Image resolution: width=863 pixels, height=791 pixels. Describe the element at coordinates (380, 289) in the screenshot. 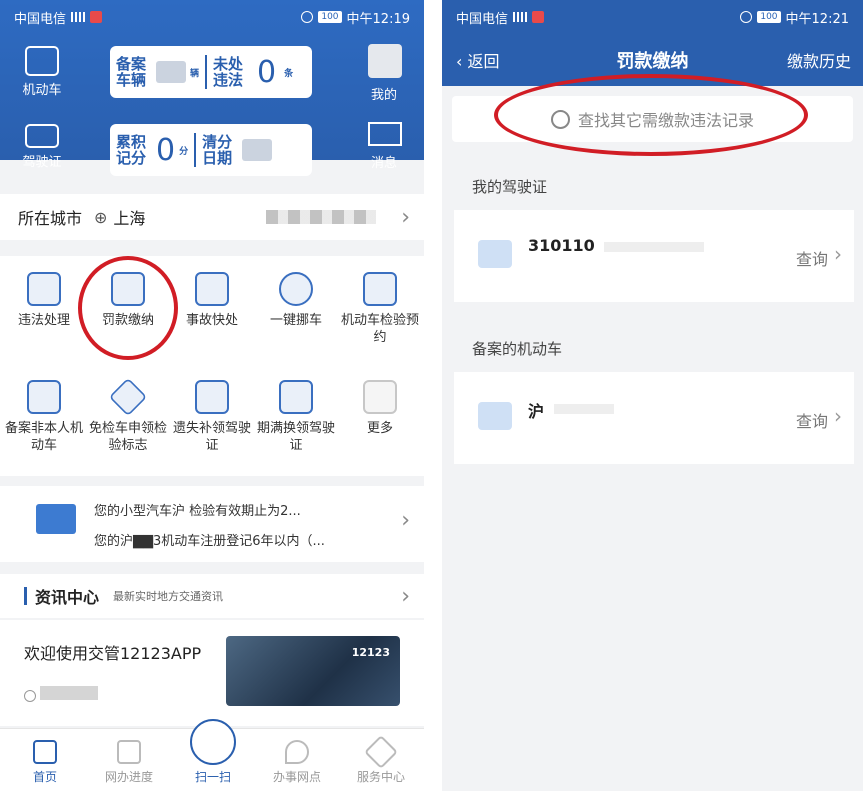

I see `inspection-icon` at that location.